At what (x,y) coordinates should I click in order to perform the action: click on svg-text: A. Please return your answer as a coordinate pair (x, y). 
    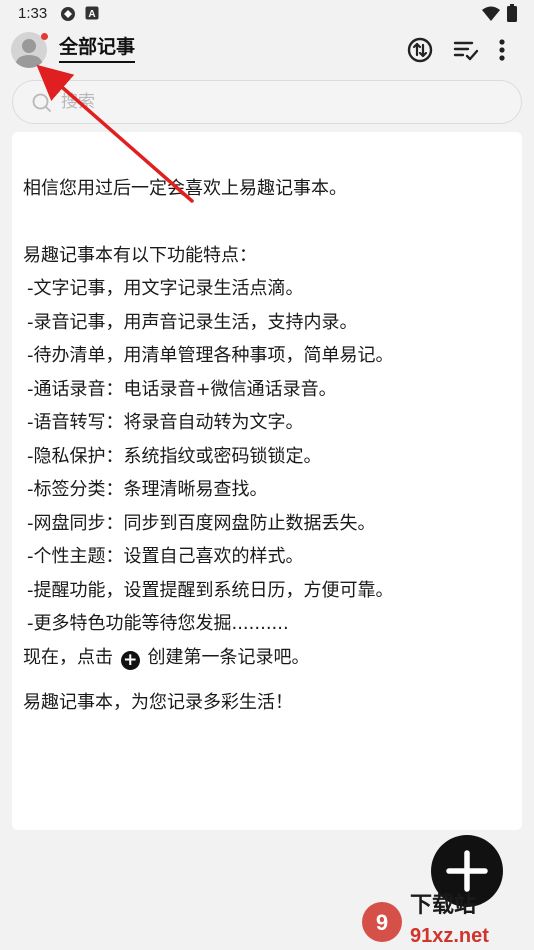
    Looking at the image, I should click on (91, 14).